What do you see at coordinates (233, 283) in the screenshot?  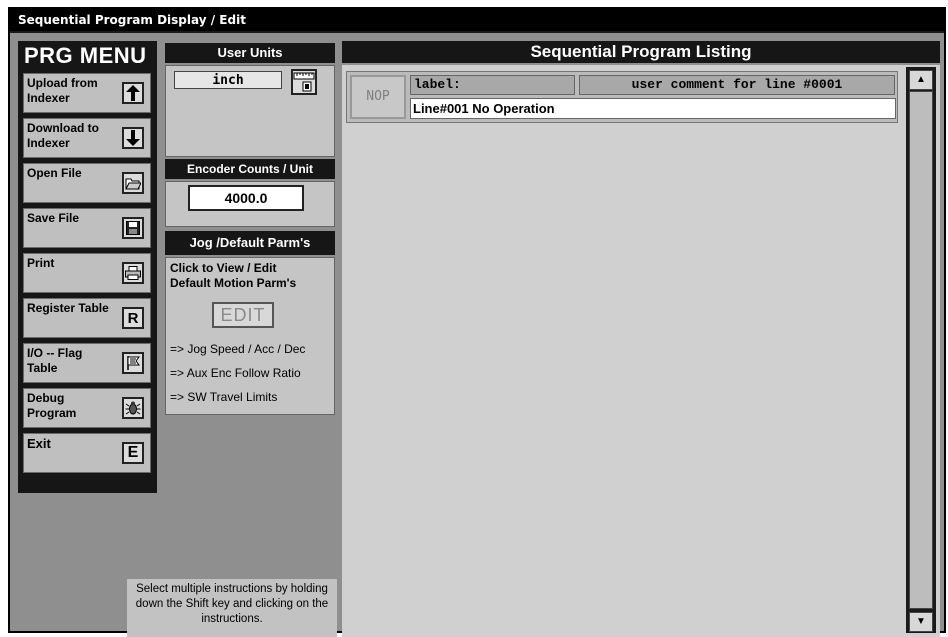 I see `jog-instruction-2: Default Motion Parm's` at bounding box center [233, 283].